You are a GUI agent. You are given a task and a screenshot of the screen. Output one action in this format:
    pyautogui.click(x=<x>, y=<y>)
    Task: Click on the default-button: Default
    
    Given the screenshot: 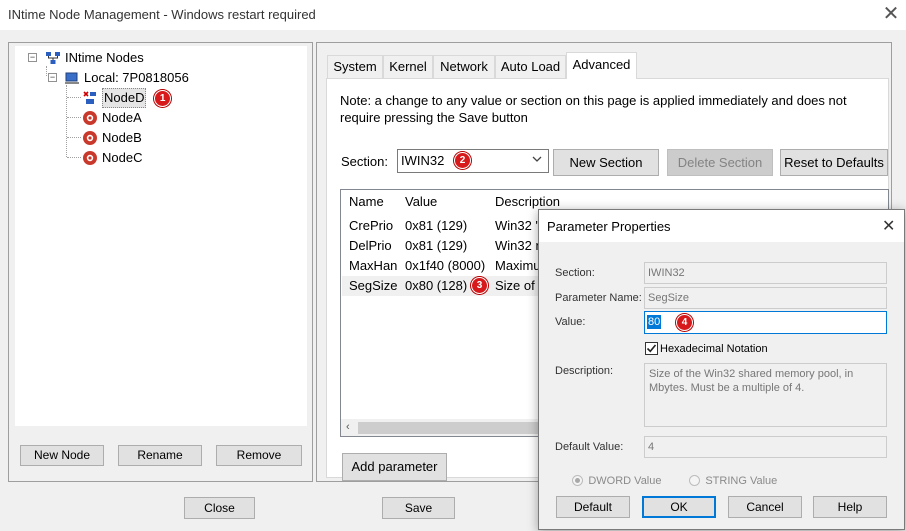 What is the action you would take?
    pyautogui.click(x=593, y=507)
    